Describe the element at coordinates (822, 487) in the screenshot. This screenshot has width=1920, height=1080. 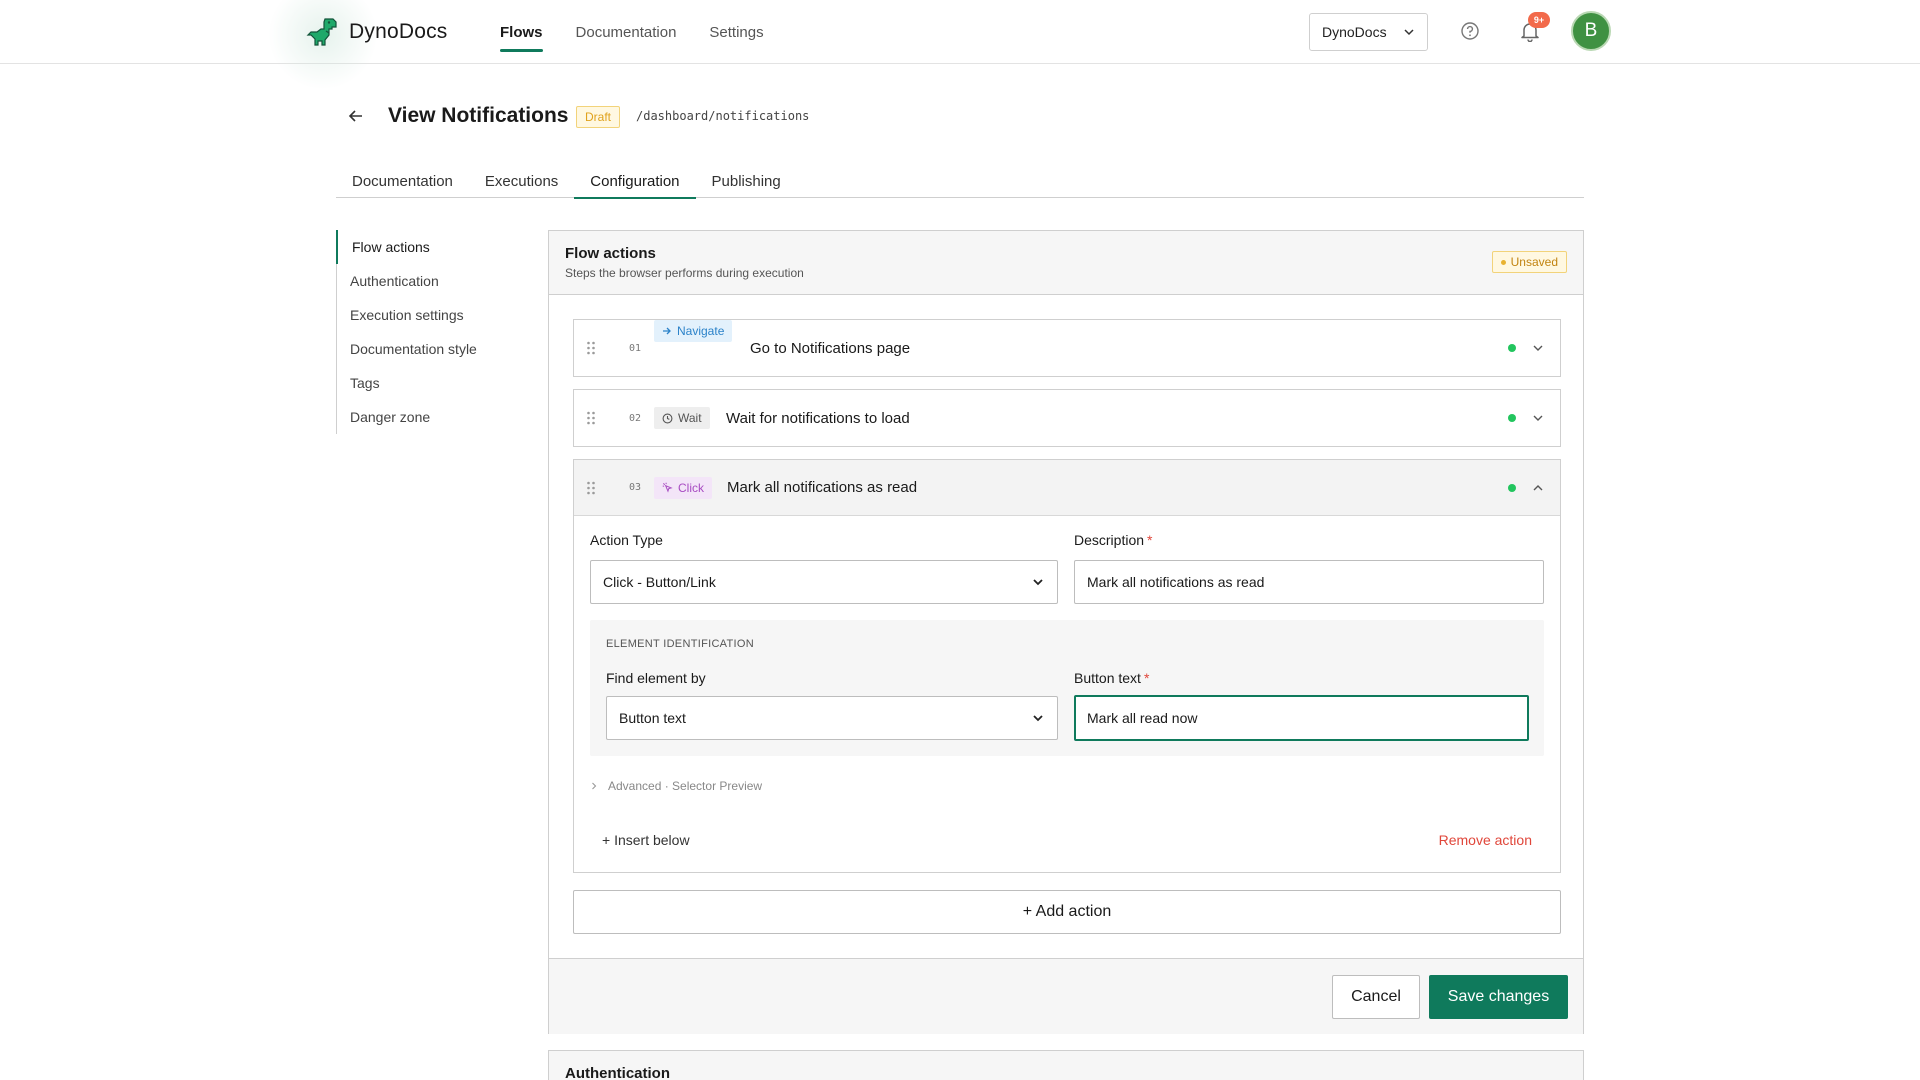
I see `action-title: Mark all notifications as read` at that location.